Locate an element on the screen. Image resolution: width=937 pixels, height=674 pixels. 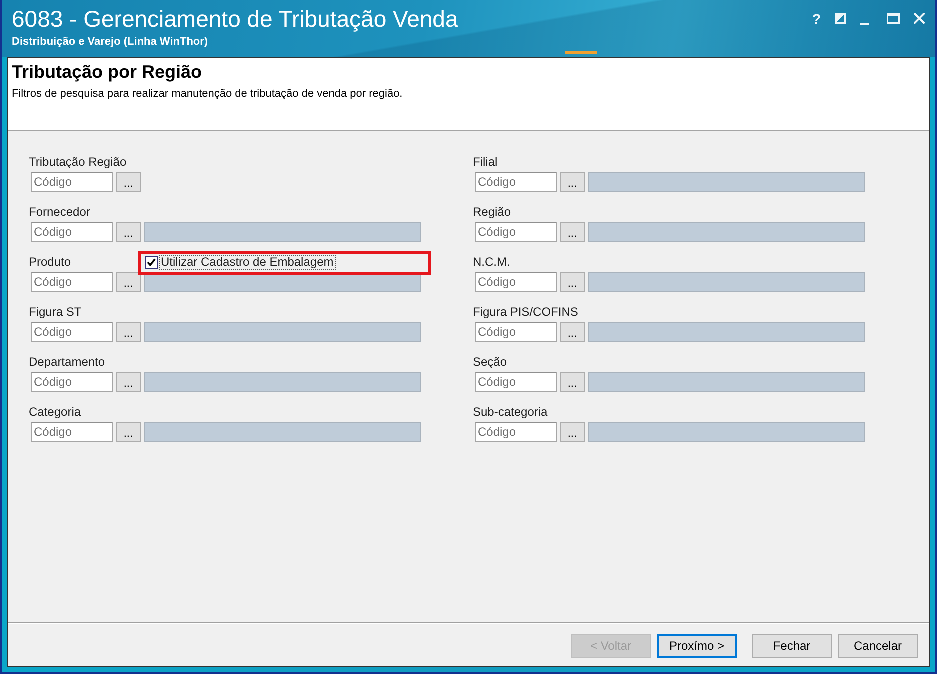
minimize-icon is located at coordinates (864, 24).